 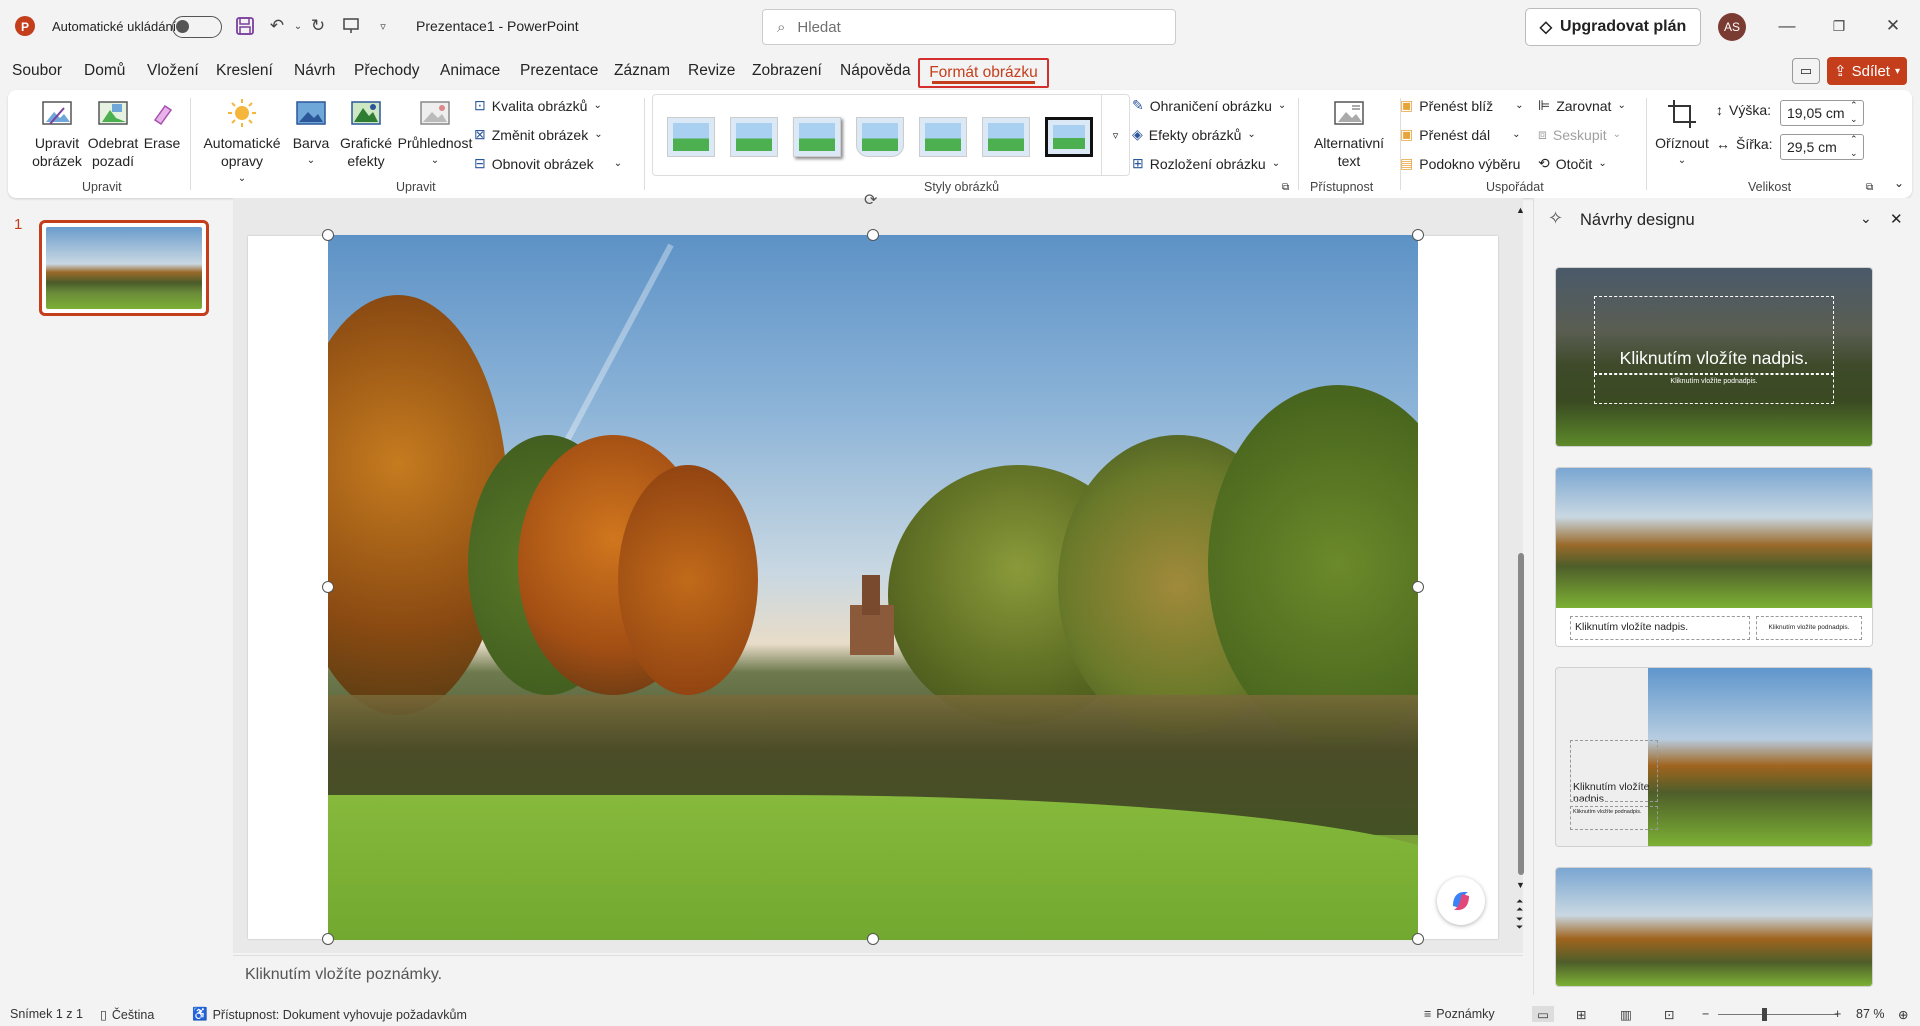 I want to click on corrections-button: Automatické opravy ⌄, so click(x=242, y=143).